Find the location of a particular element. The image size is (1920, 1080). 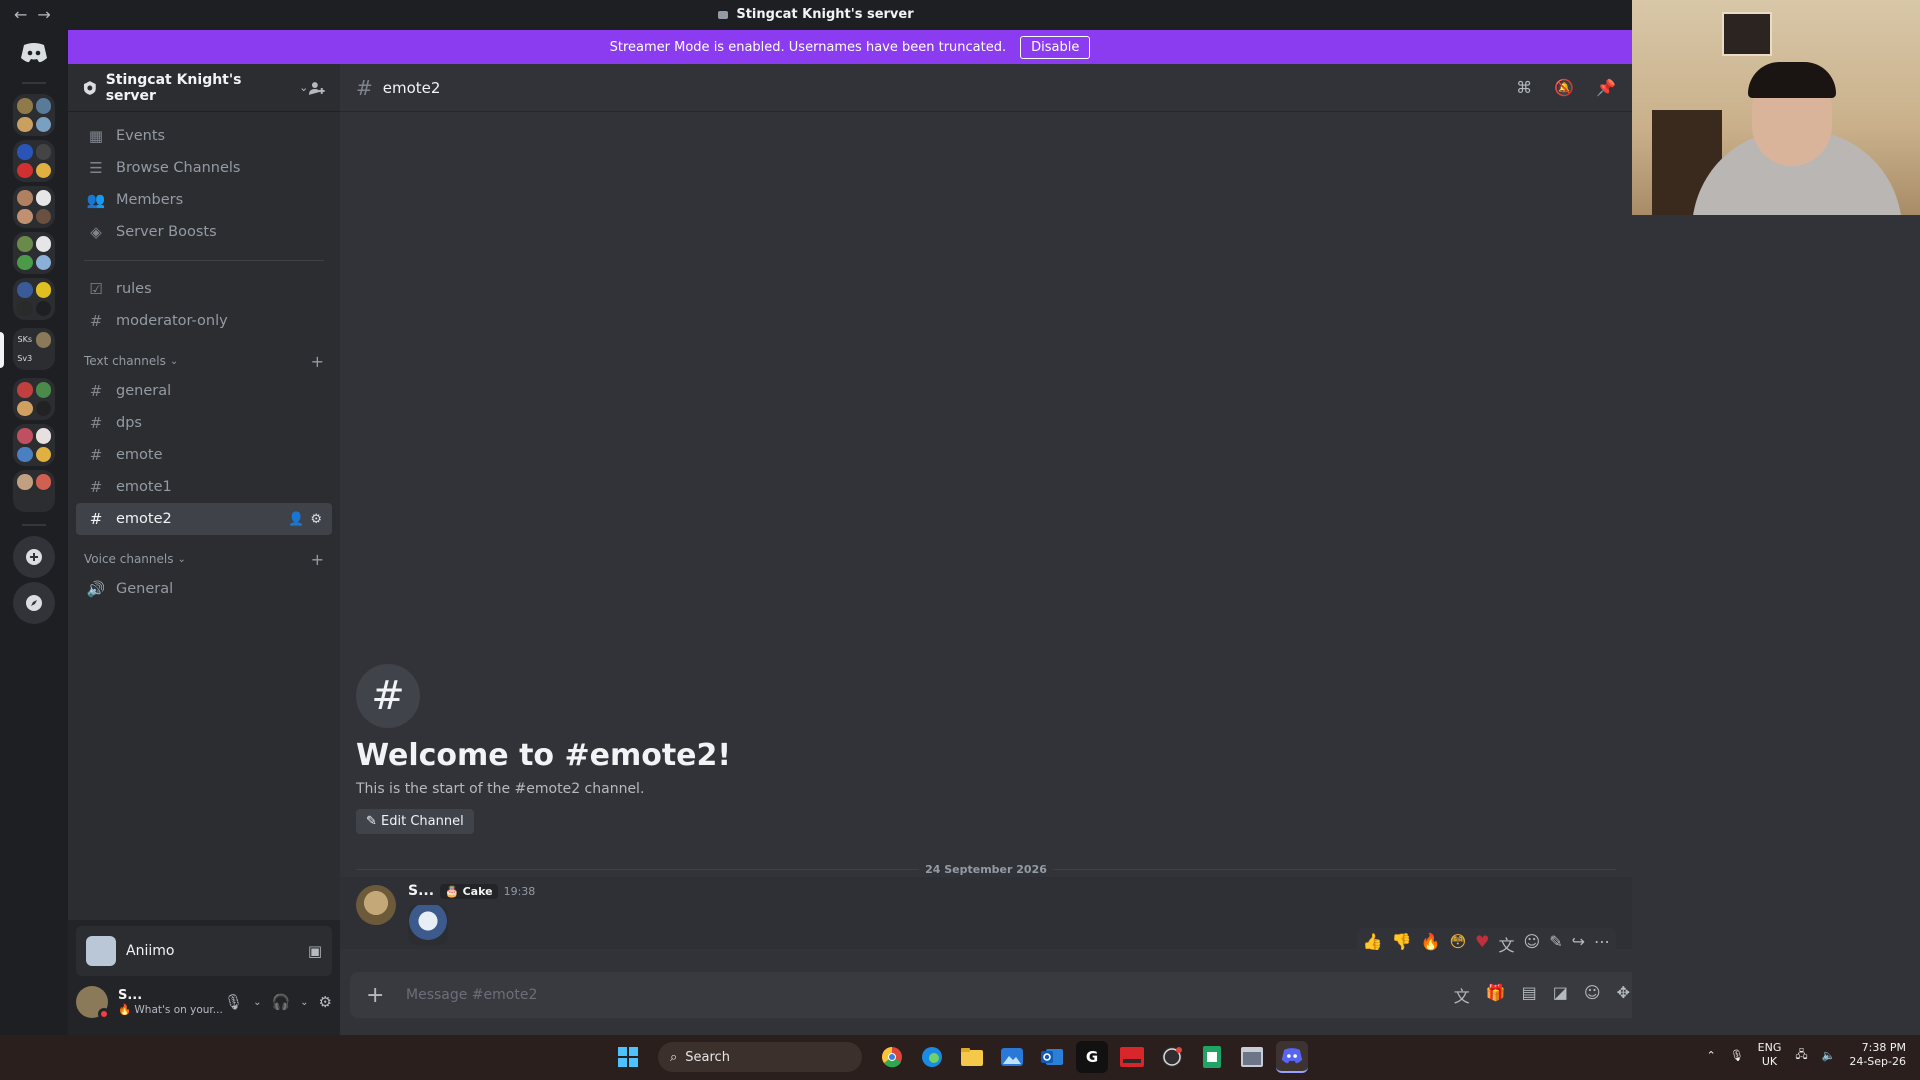

edit-icon: ✎ is located at coordinates (1555, 944).